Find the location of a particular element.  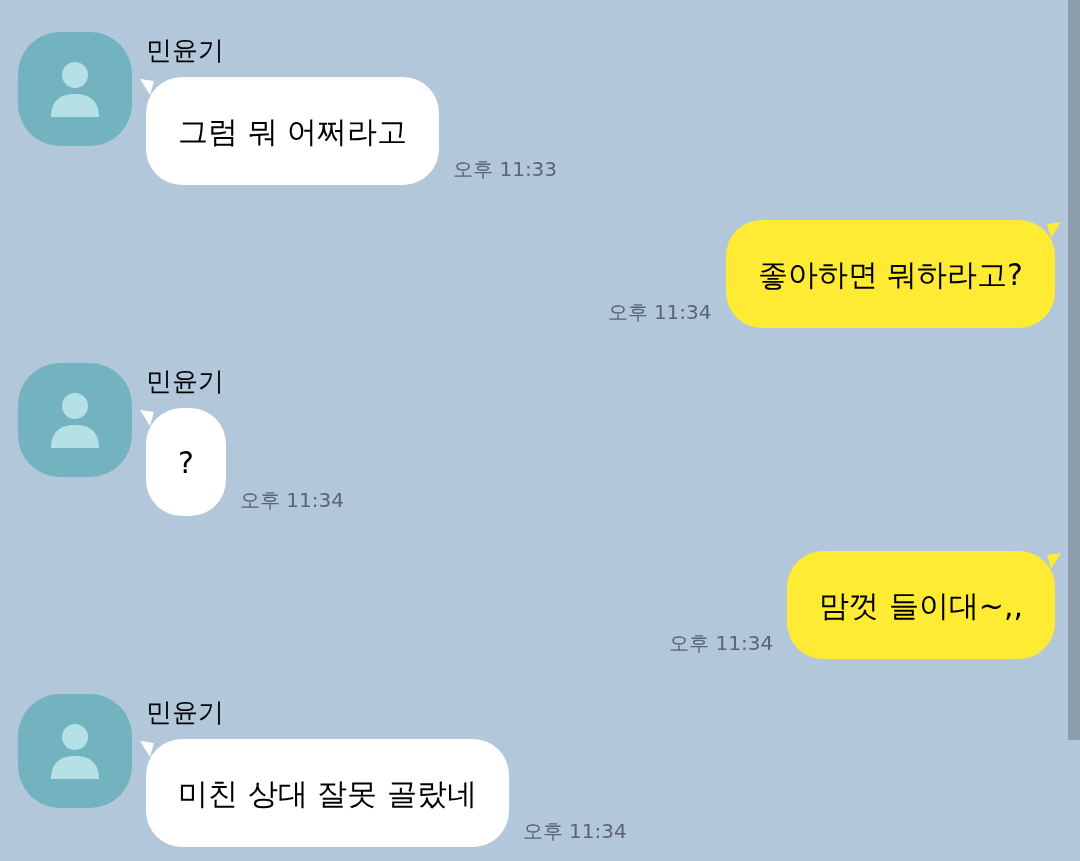

scrollbar is located at coordinates (1074, 370).